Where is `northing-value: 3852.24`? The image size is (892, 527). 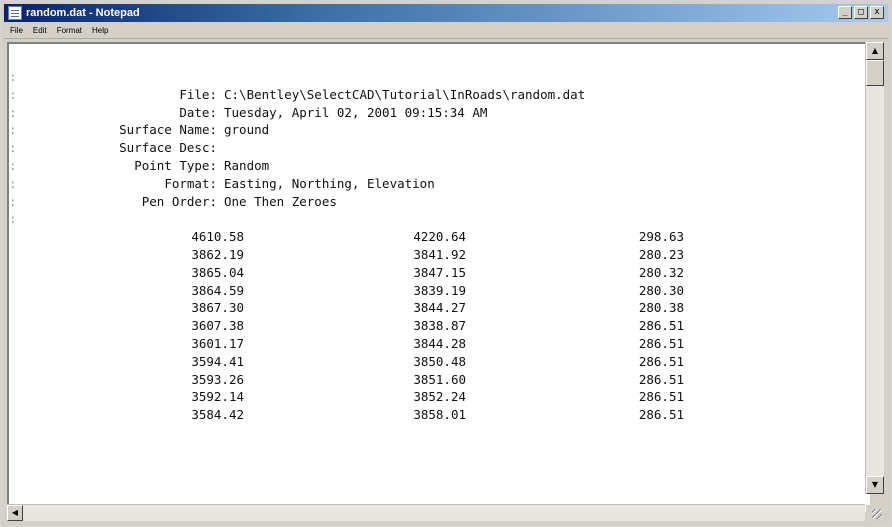
northing-value: 3852.24 is located at coordinates (439, 397).